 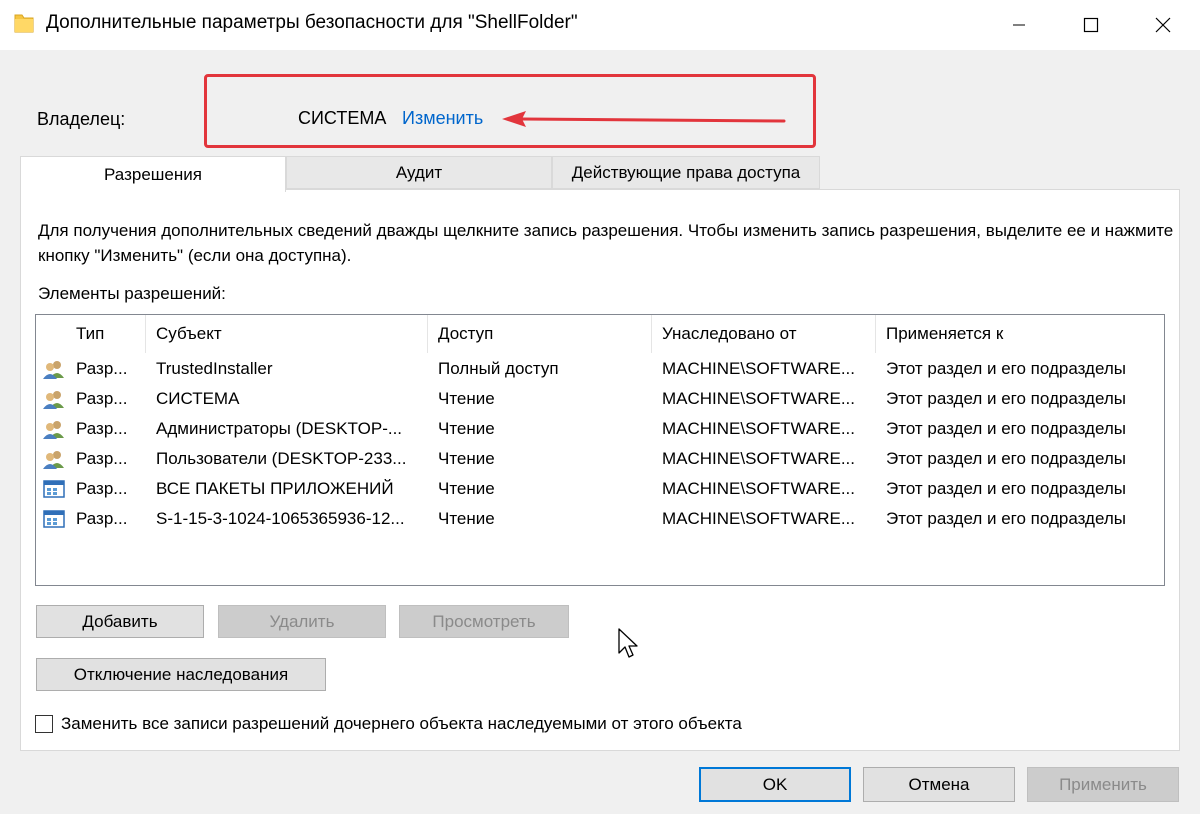 What do you see at coordinates (153, 174) in the screenshot?
I see `tab-permissions: Разрешения` at bounding box center [153, 174].